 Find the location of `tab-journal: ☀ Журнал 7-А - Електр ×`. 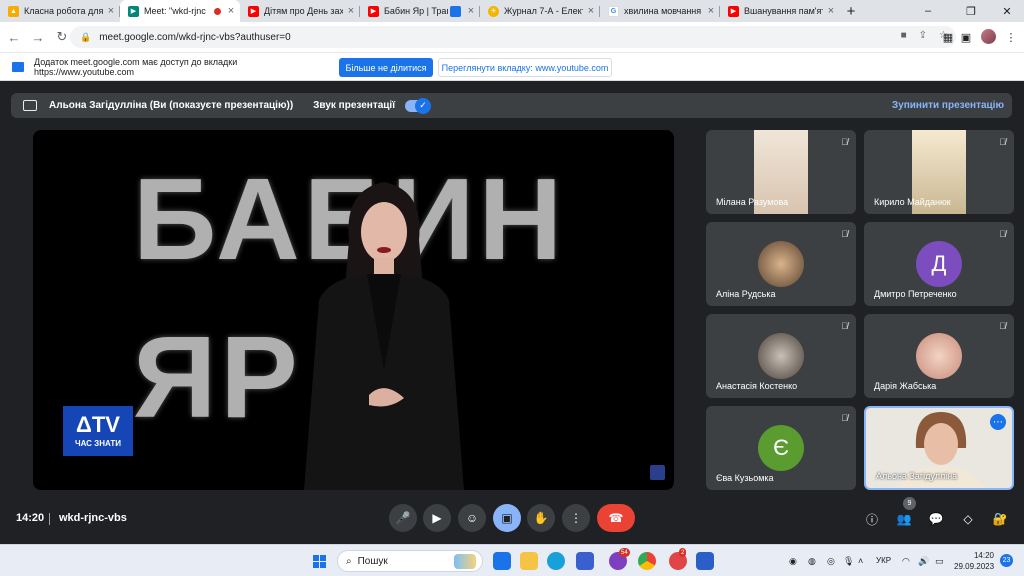

tab-journal: ☀ Журнал 7-А - Електр × is located at coordinates (540, 11).